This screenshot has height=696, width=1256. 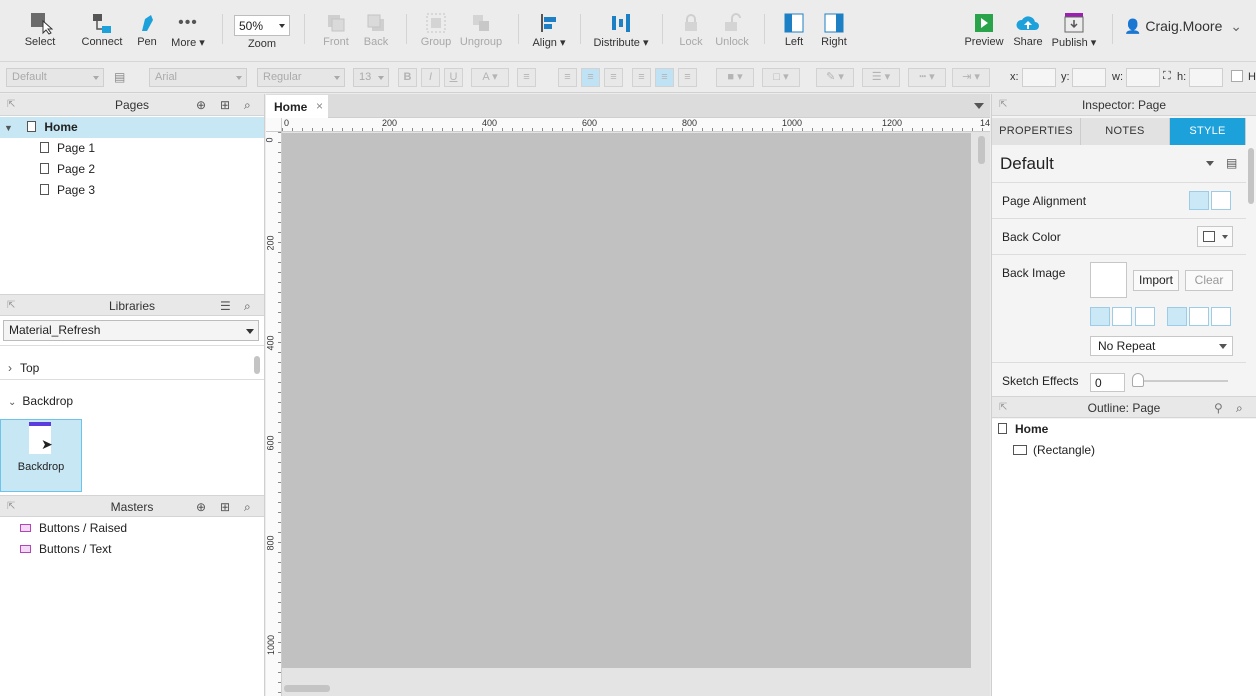 I want to click on more-menu: ••• More ▾, so click(x=188, y=29).